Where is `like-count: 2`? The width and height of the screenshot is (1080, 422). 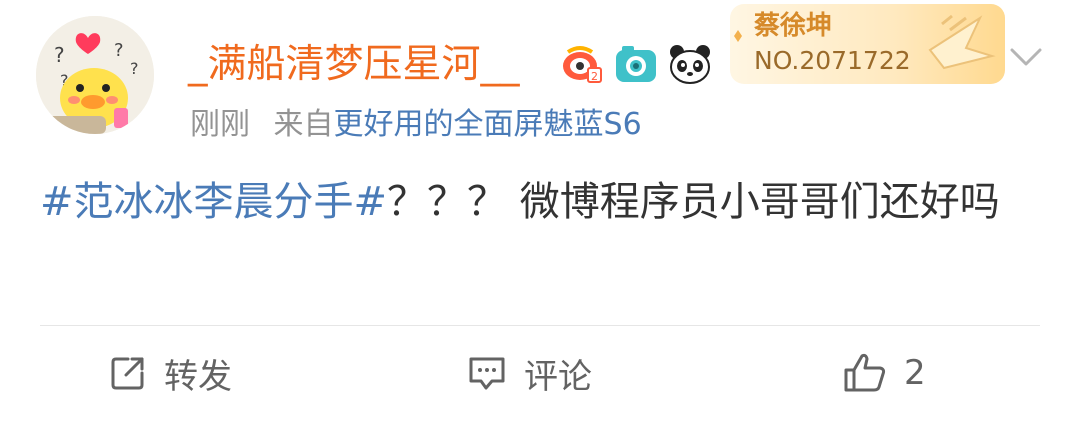 like-count: 2 is located at coordinates (915, 373).